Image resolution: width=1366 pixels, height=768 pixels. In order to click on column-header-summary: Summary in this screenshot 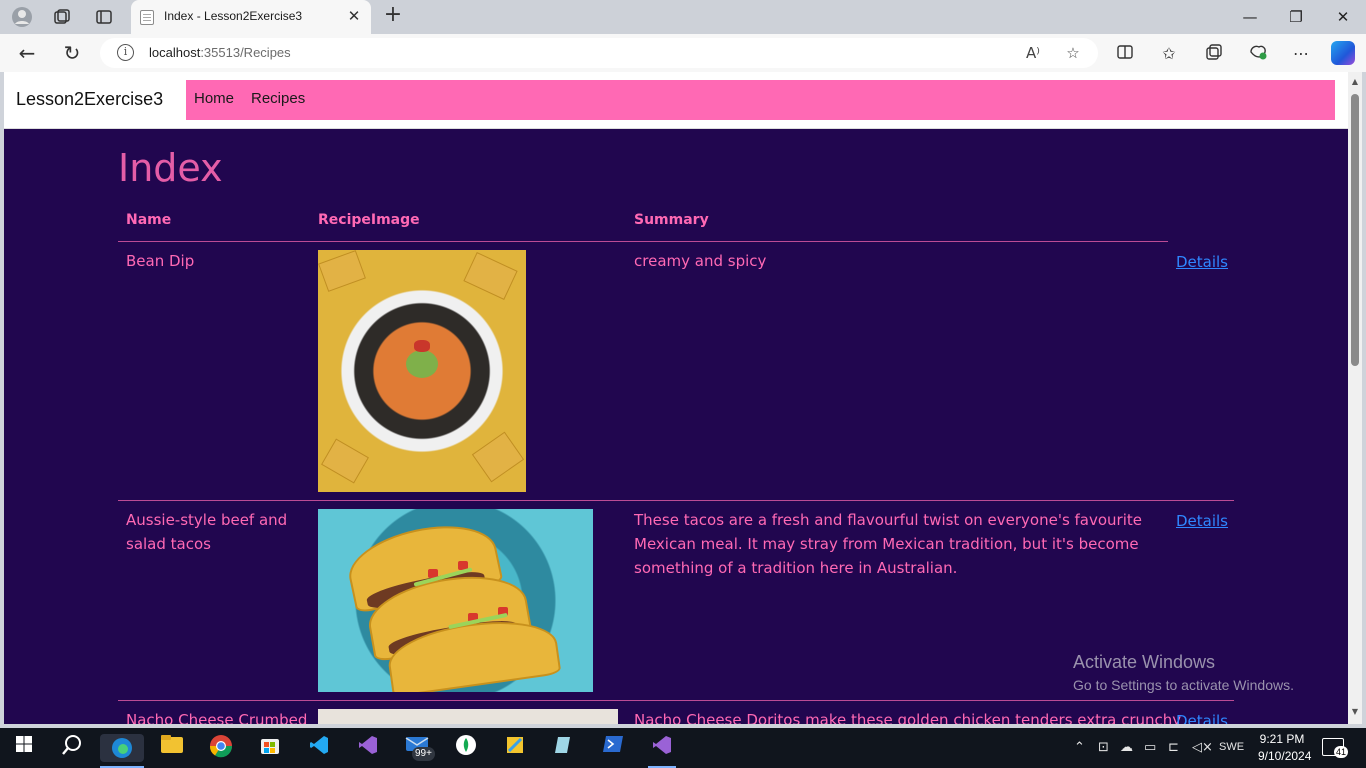, I will do `click(671, 220)`.